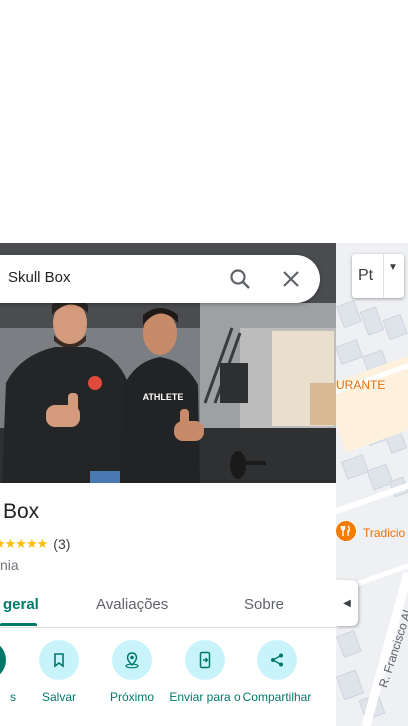 The image size is (408, 726). I want to click on active-tab-indicator, so click(18, 624).